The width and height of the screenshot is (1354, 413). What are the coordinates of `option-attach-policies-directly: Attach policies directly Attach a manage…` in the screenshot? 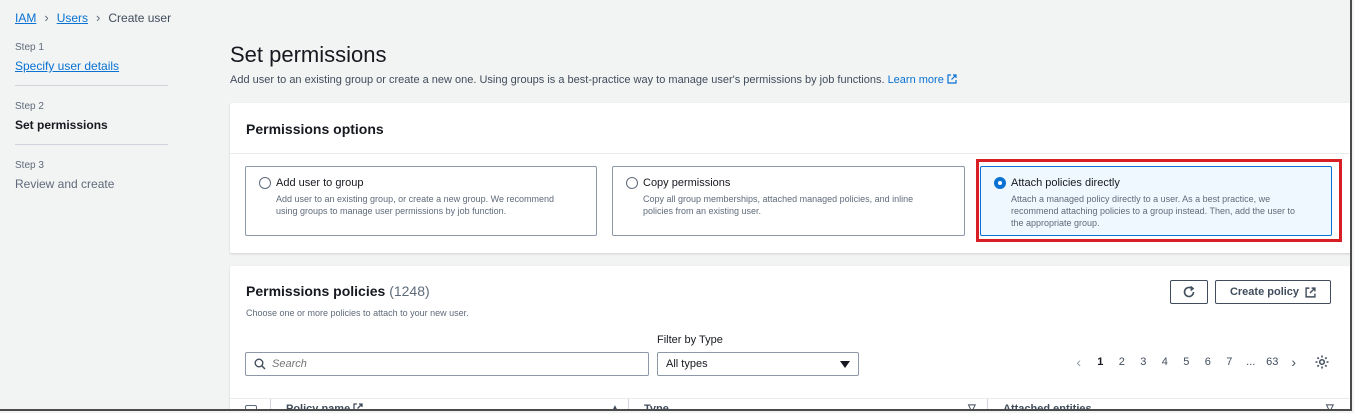 It's located at (1156, 201).